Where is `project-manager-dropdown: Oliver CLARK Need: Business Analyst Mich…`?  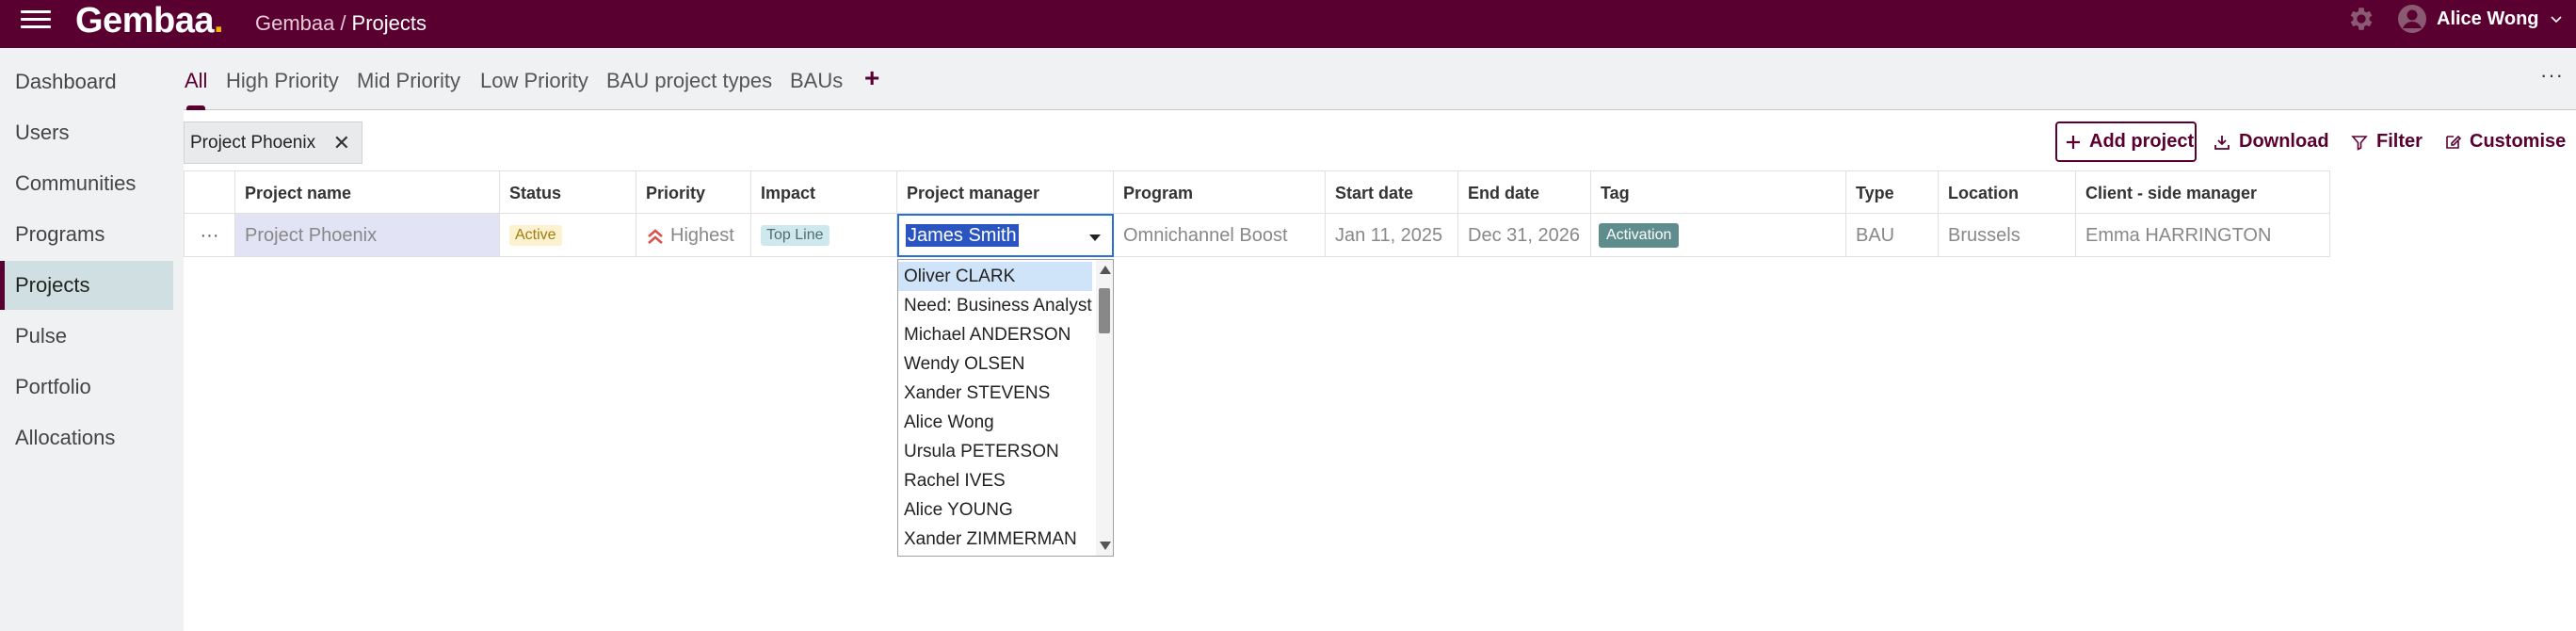
project-manager-dropdown: Oliver CLARK Need: Business Analyst Mich… is located at coordinates (1005, 408).